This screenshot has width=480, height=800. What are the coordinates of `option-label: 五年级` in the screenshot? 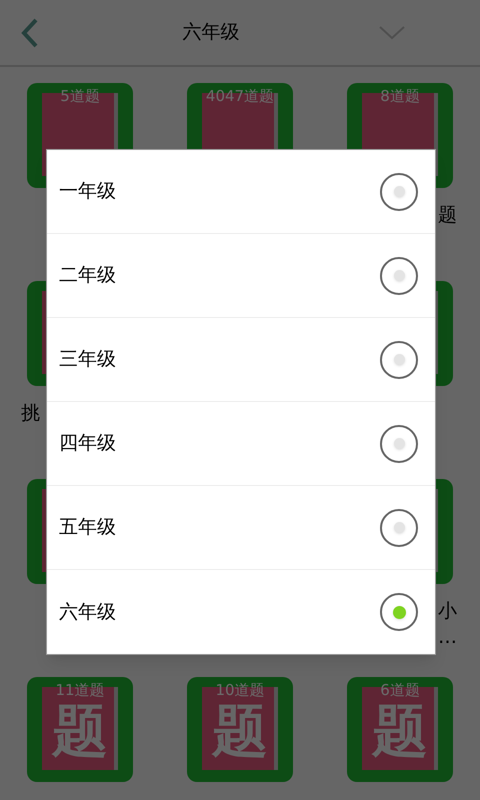 It's located at (87, 527).